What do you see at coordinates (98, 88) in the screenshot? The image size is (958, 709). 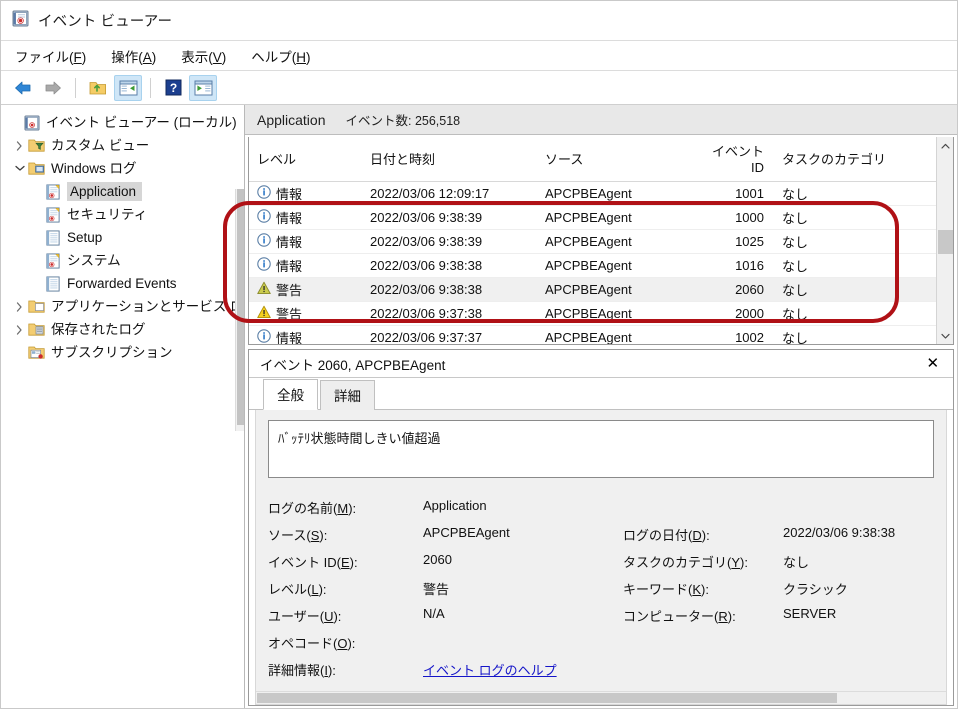 I see `up-folder-icon` at bounding box center [98, 88].